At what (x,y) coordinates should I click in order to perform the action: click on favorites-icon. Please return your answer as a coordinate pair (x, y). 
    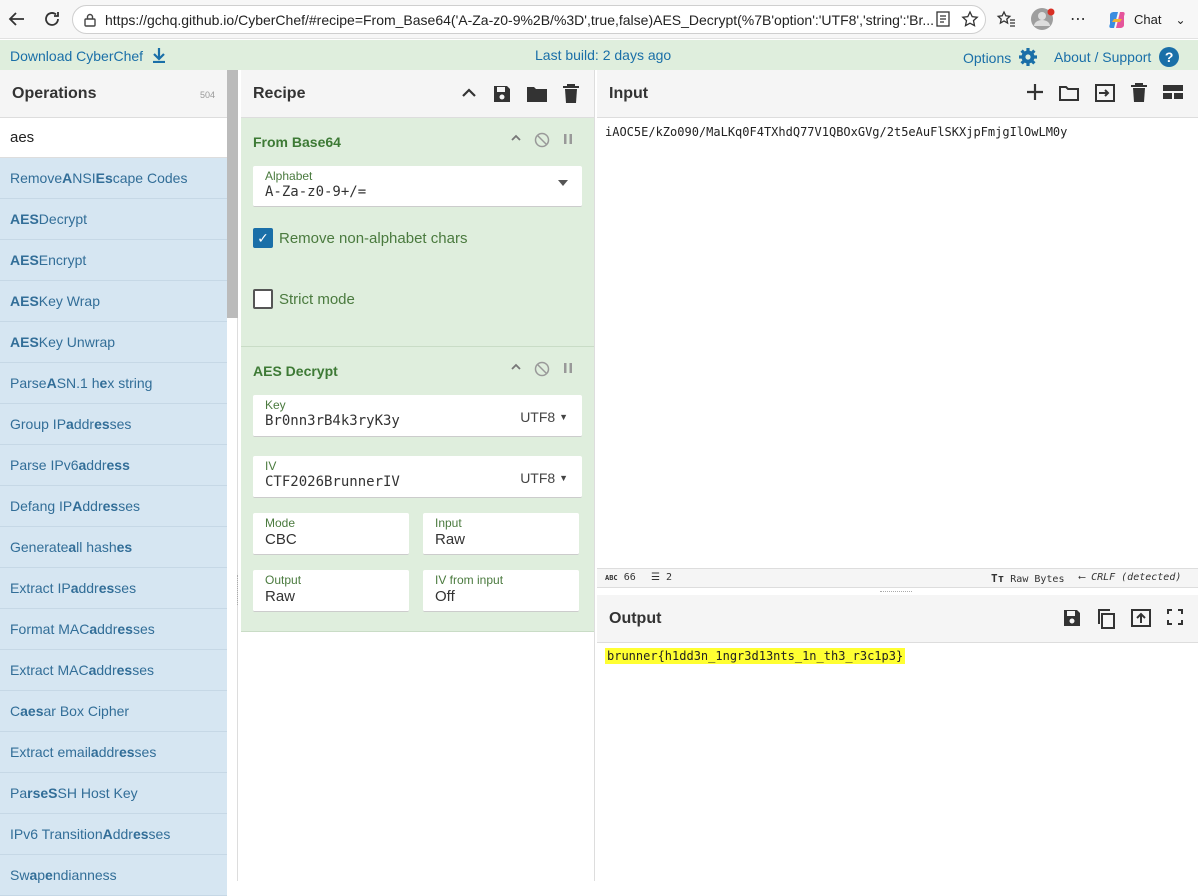
    Looking at the image, I should click on (1006, 19).